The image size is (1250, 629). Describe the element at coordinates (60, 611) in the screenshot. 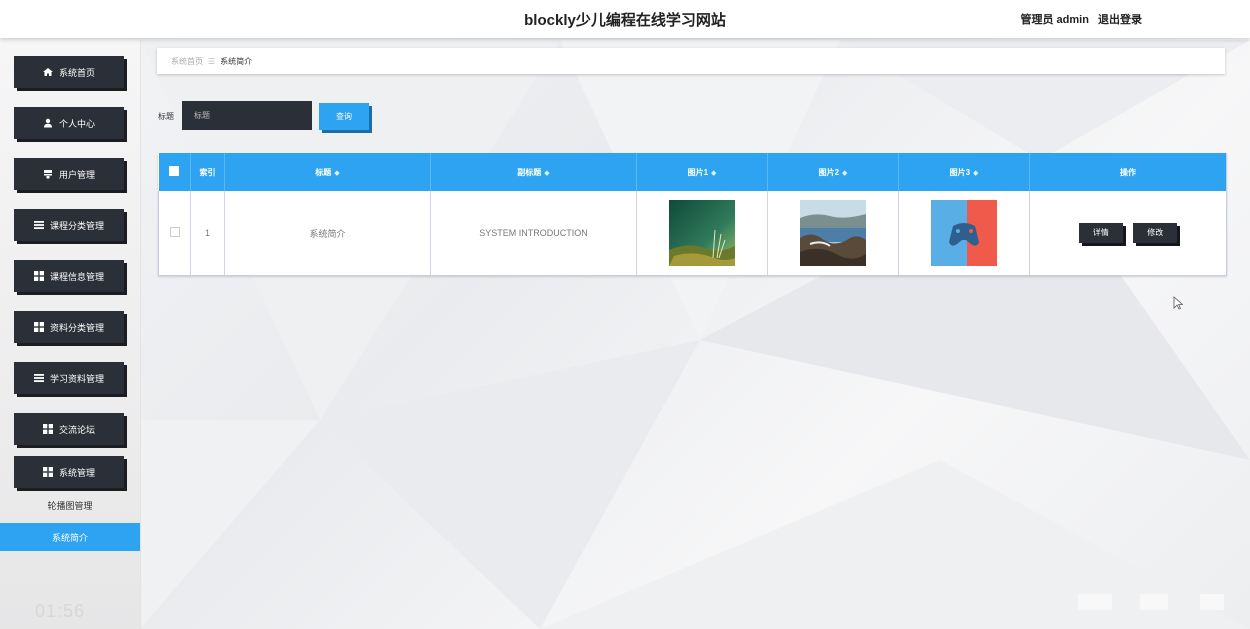

I see `video-timer: 01:56` at that location.